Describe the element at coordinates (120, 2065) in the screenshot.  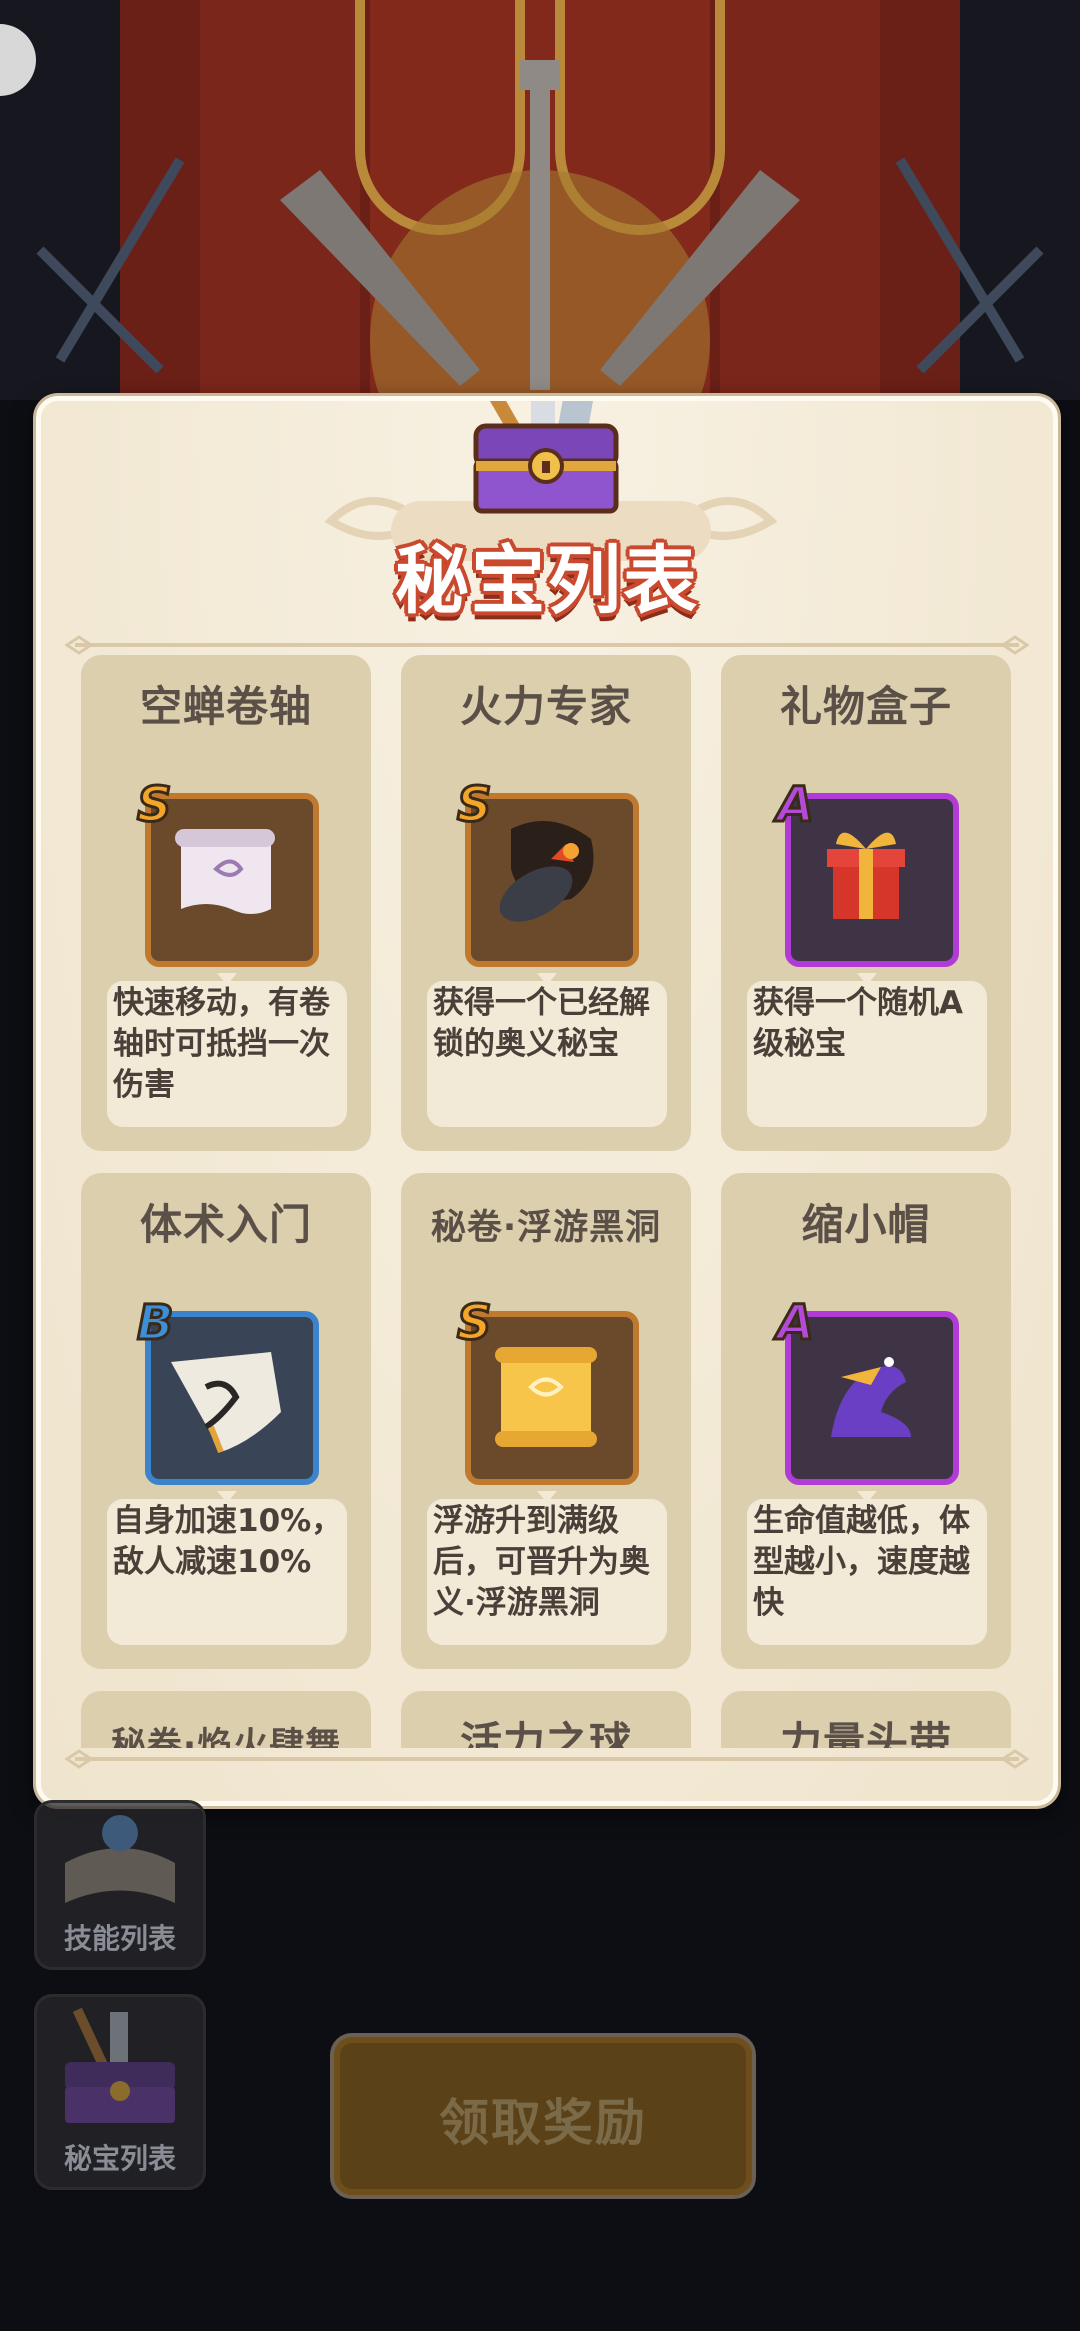
I see `treasure-chest-small-icon` at that location.